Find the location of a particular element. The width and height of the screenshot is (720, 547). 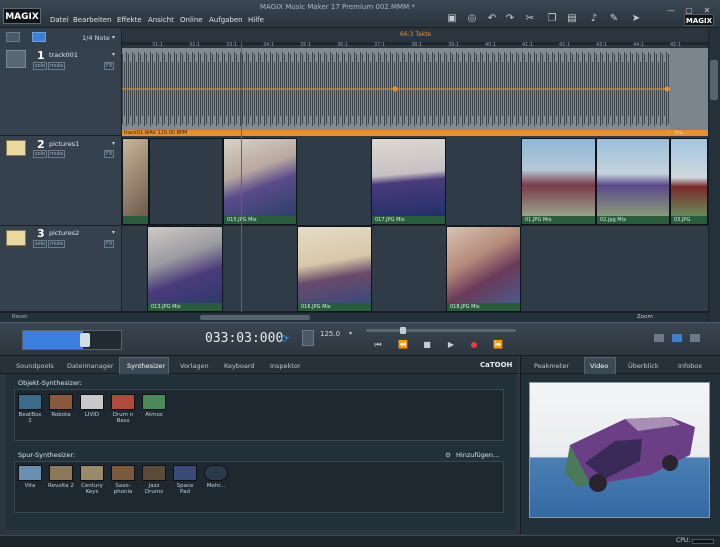

note-icon: ♪ is located at coordinates (594, 19).